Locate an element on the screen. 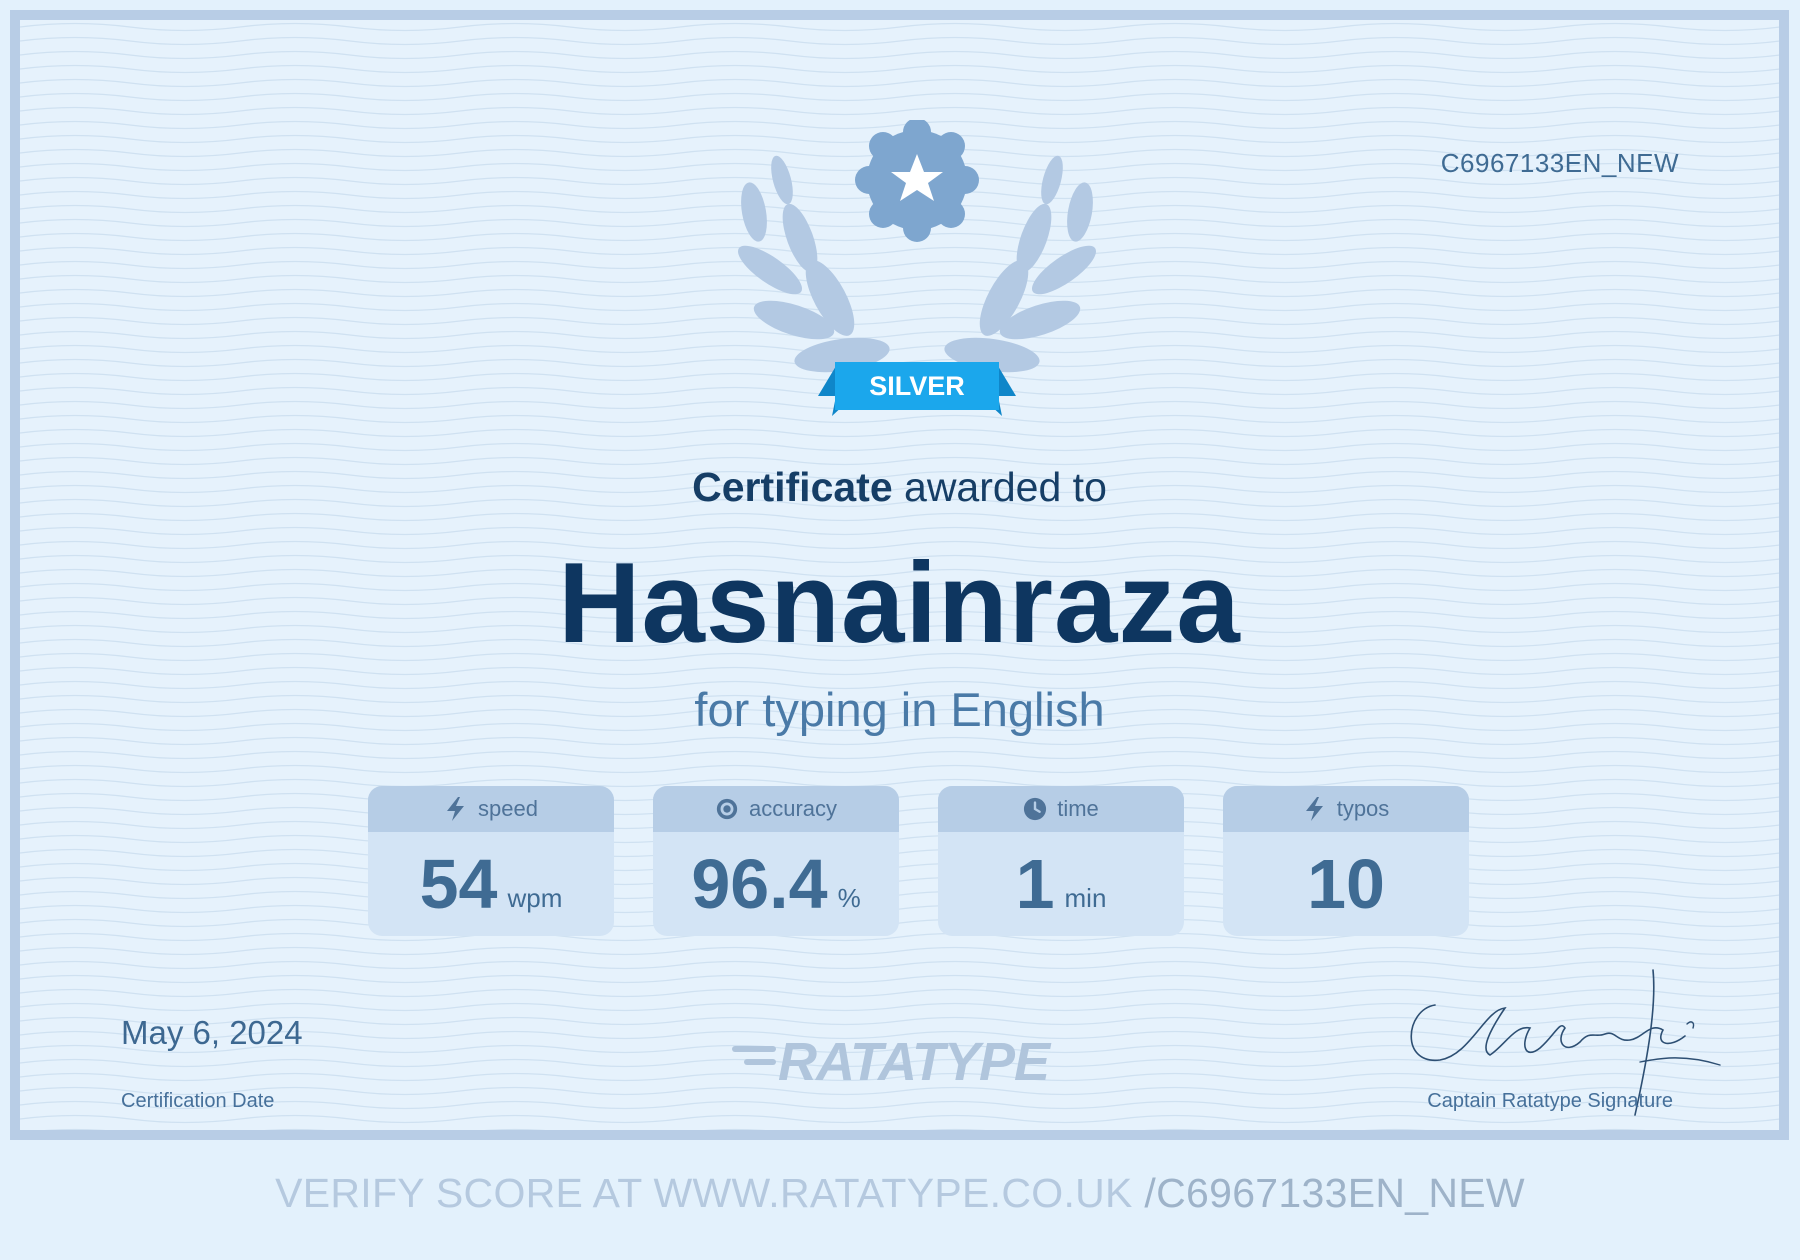 This screenshot has height=1260, width=1800. stat-header: accuracy is located at coordinates (776, 809).